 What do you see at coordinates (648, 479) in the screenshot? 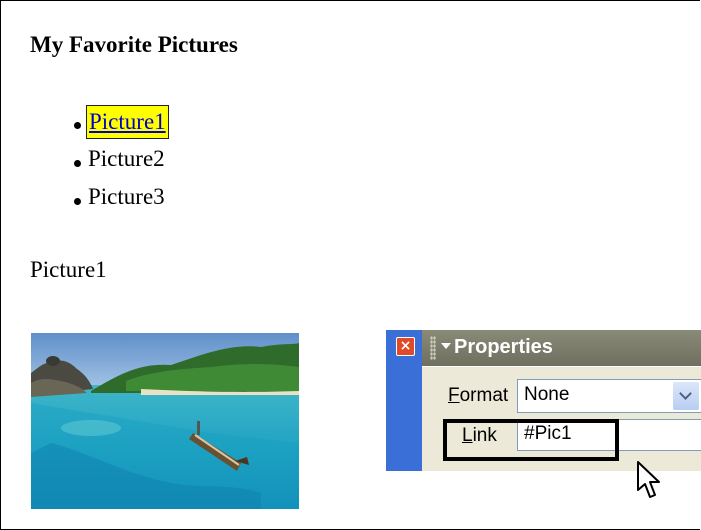
I see `mouse-pointer-icon` at bounding box center [648, 479].